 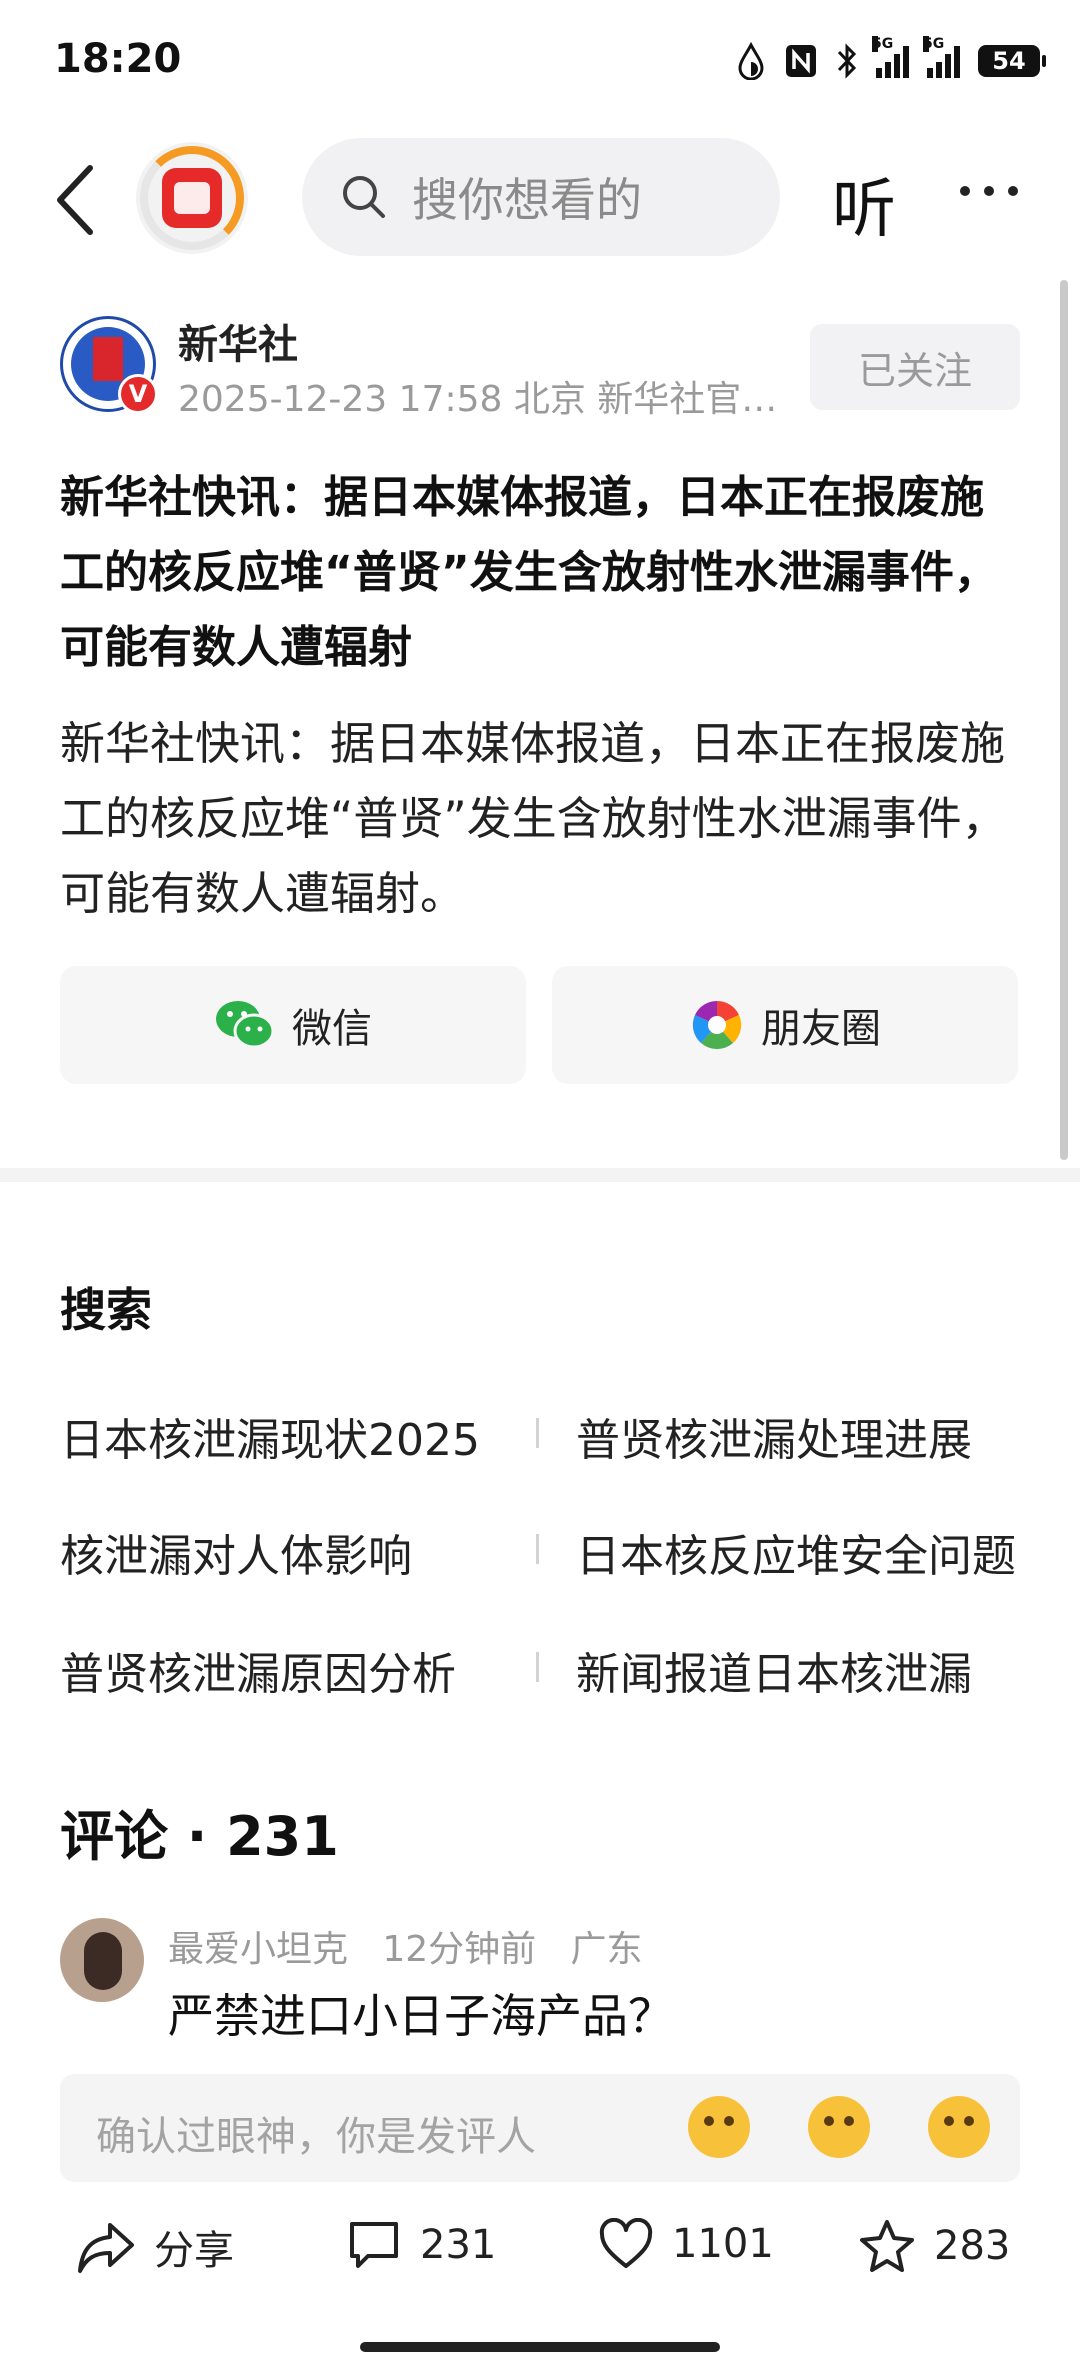 I want to click on status-icons: 5G 5G 54, so click(x=891, y=60).